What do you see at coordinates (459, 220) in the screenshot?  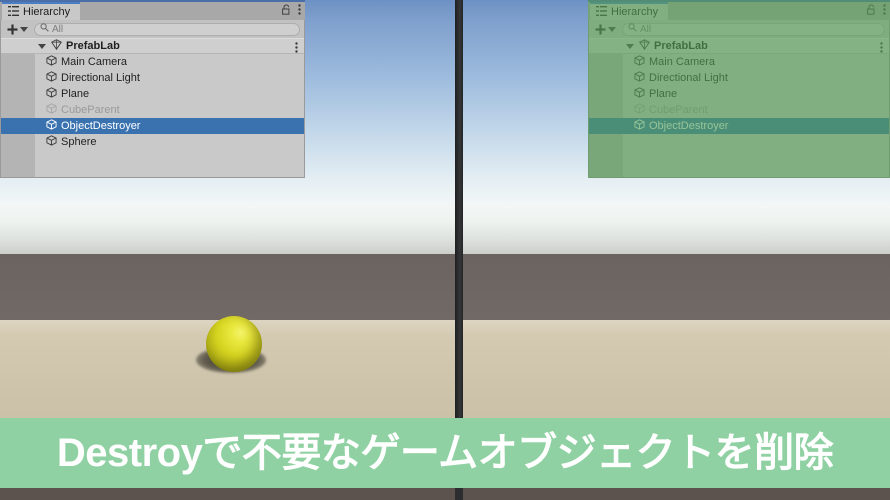 I see `split-divider` at bounding box center [459, 220].